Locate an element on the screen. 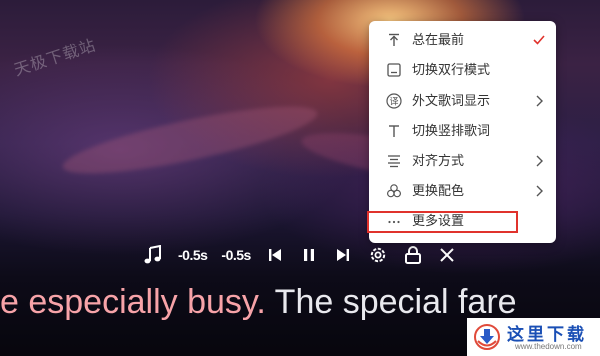  settings-button is located at coordinates (378, 255).